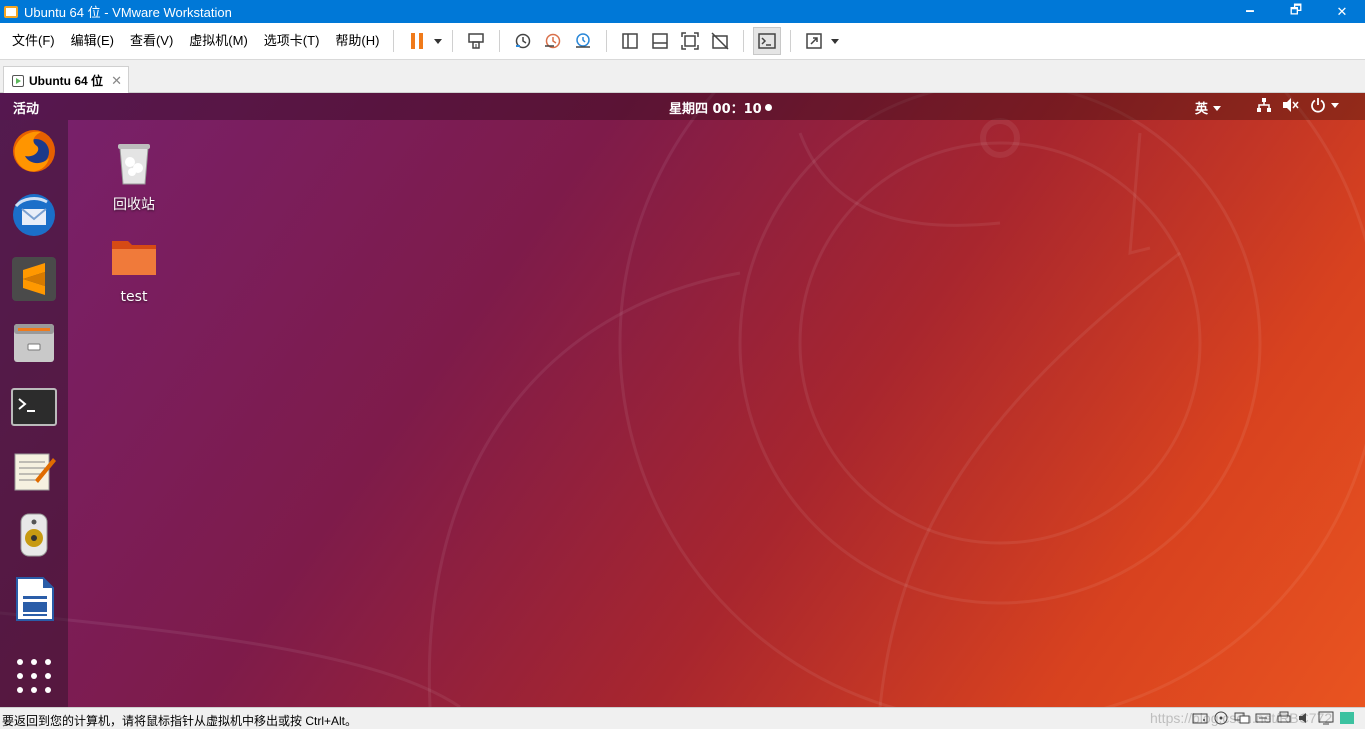  Describe the element at coordinates (1305, 718) in the screenshot. I see `sound-card-icon` at that location.